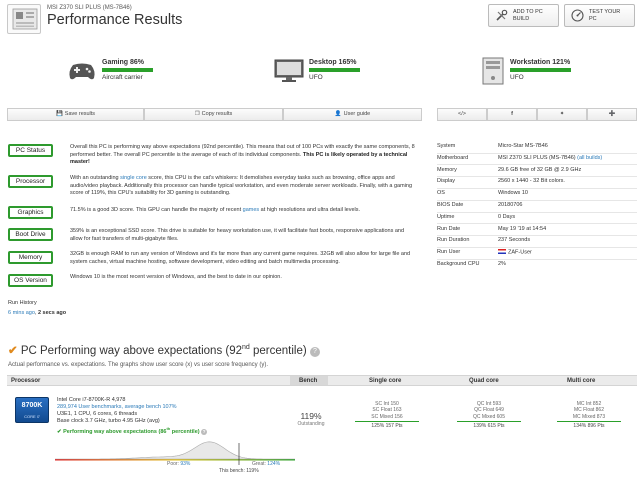  I want to click on code-icon: </>, so click(462, 114).